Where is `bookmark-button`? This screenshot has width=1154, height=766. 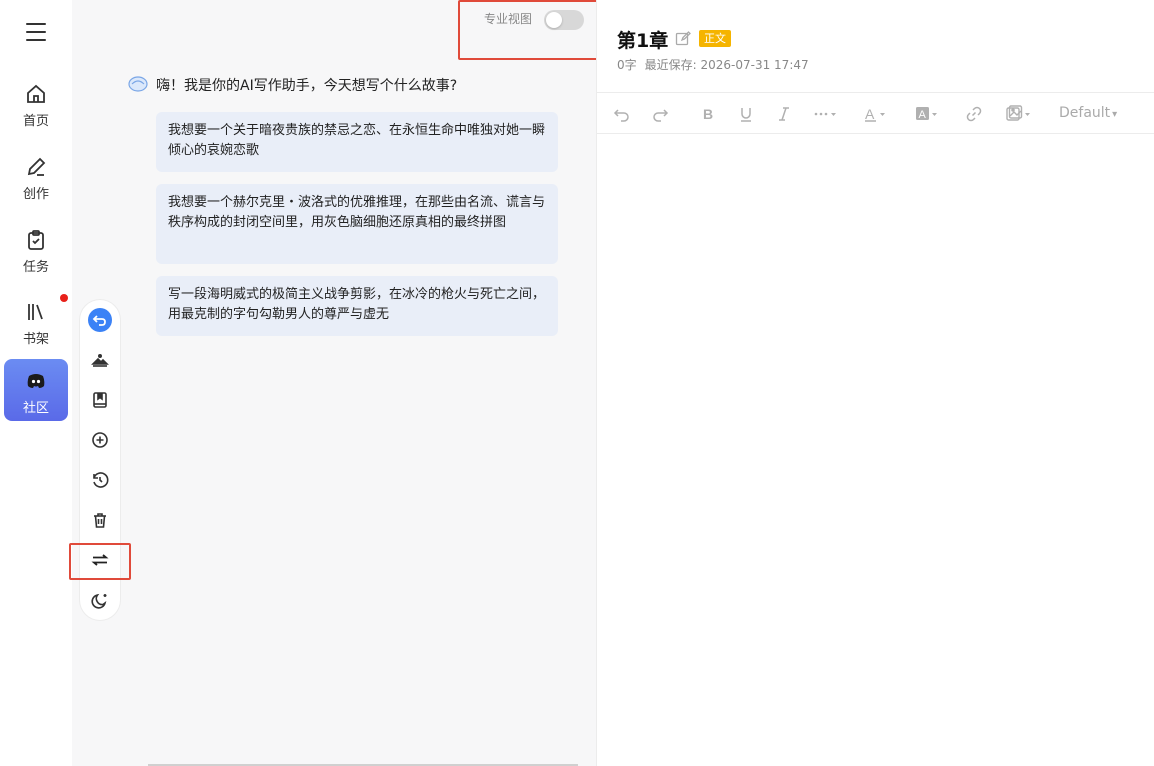
bookmark-button is located at coordinates (100, 400).